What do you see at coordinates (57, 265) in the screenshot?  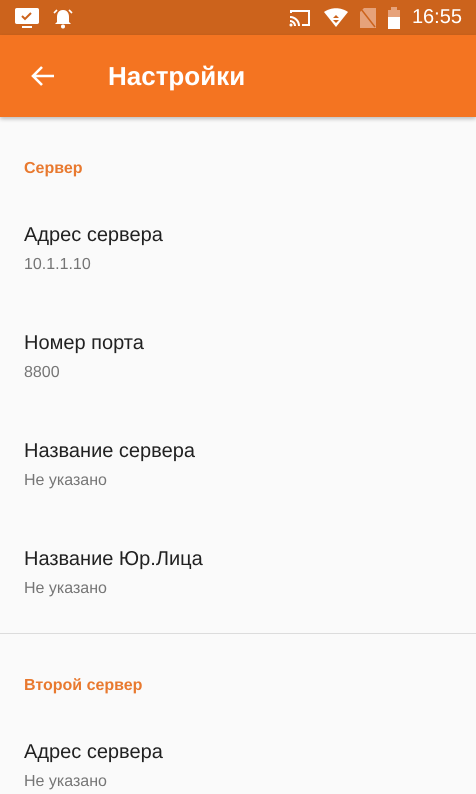 I see `setting-summary: 10.1.1.10` at bounding box center [57, 265].